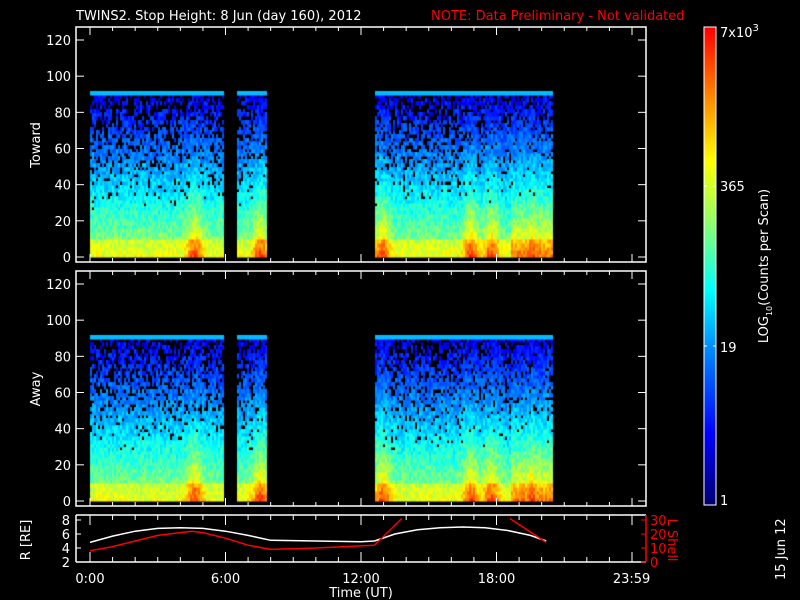 This screenshot has height=600, width=800. I want to click on r-tick-label: 8, so click(66, 521).